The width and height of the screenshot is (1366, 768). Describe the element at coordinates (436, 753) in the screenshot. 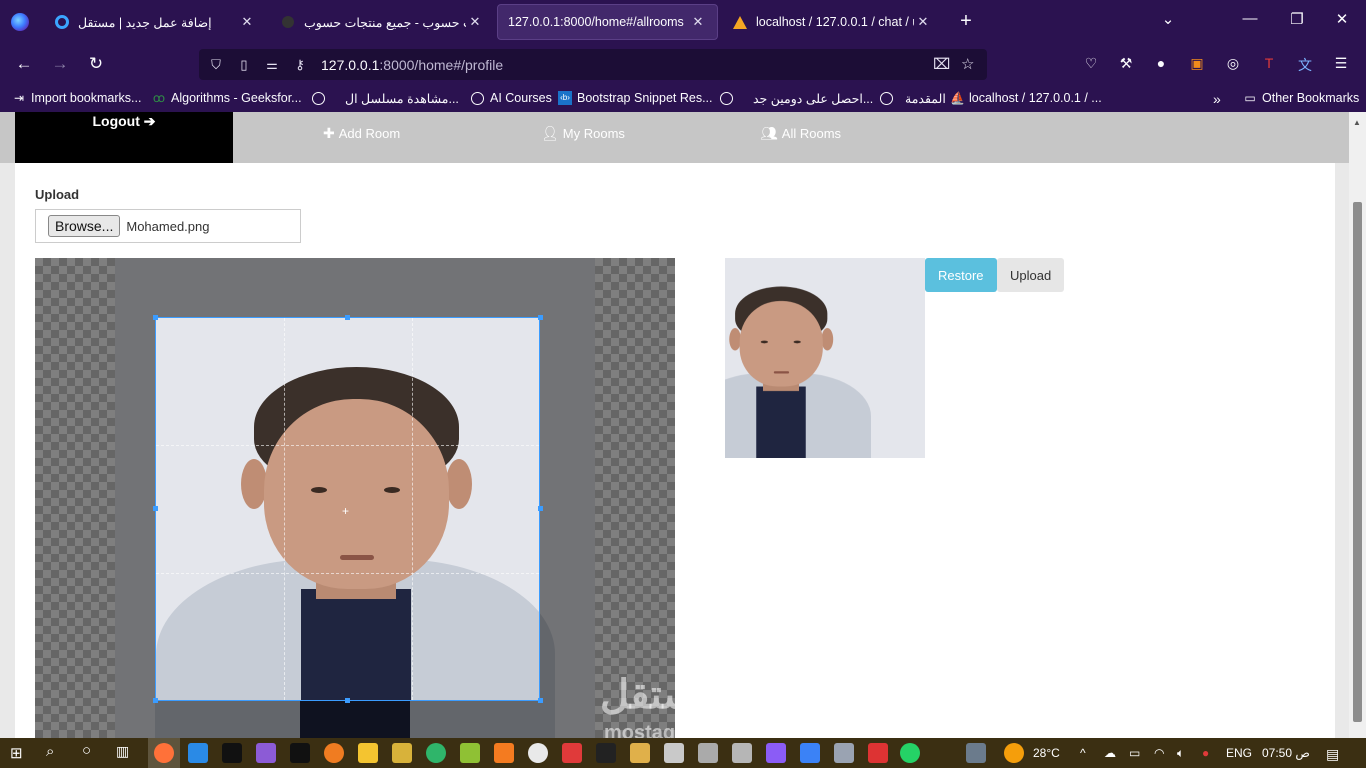

I see `edge-taskbar-icon` at that location.